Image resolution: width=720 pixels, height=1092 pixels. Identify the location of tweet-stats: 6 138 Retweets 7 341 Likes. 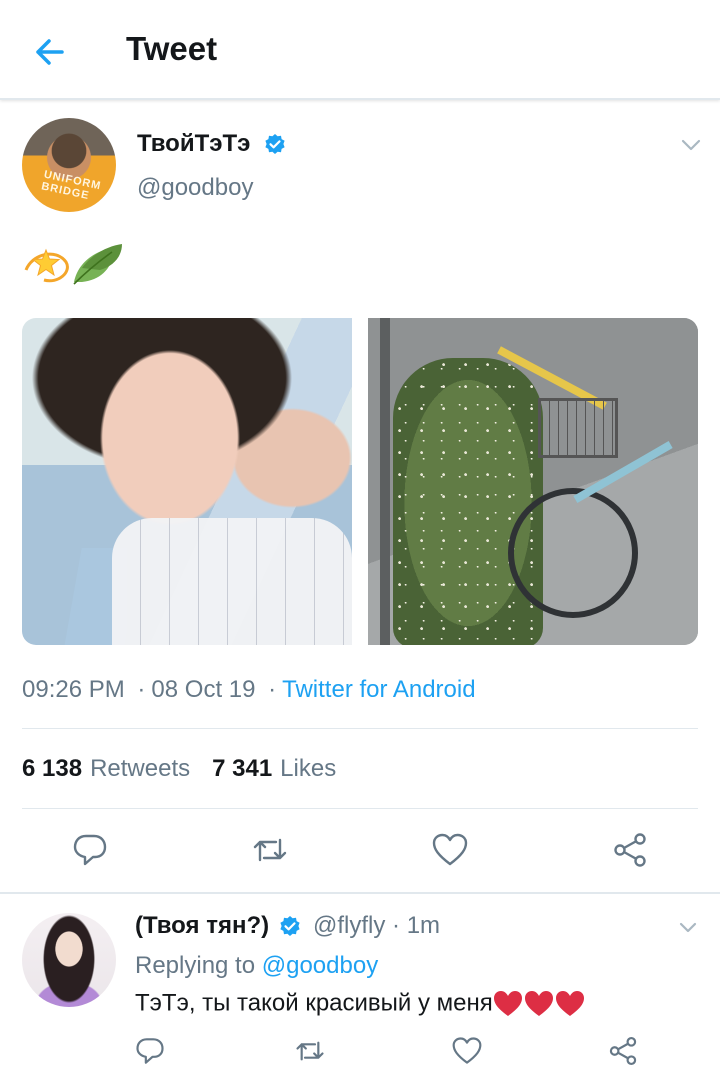
(179, 769).